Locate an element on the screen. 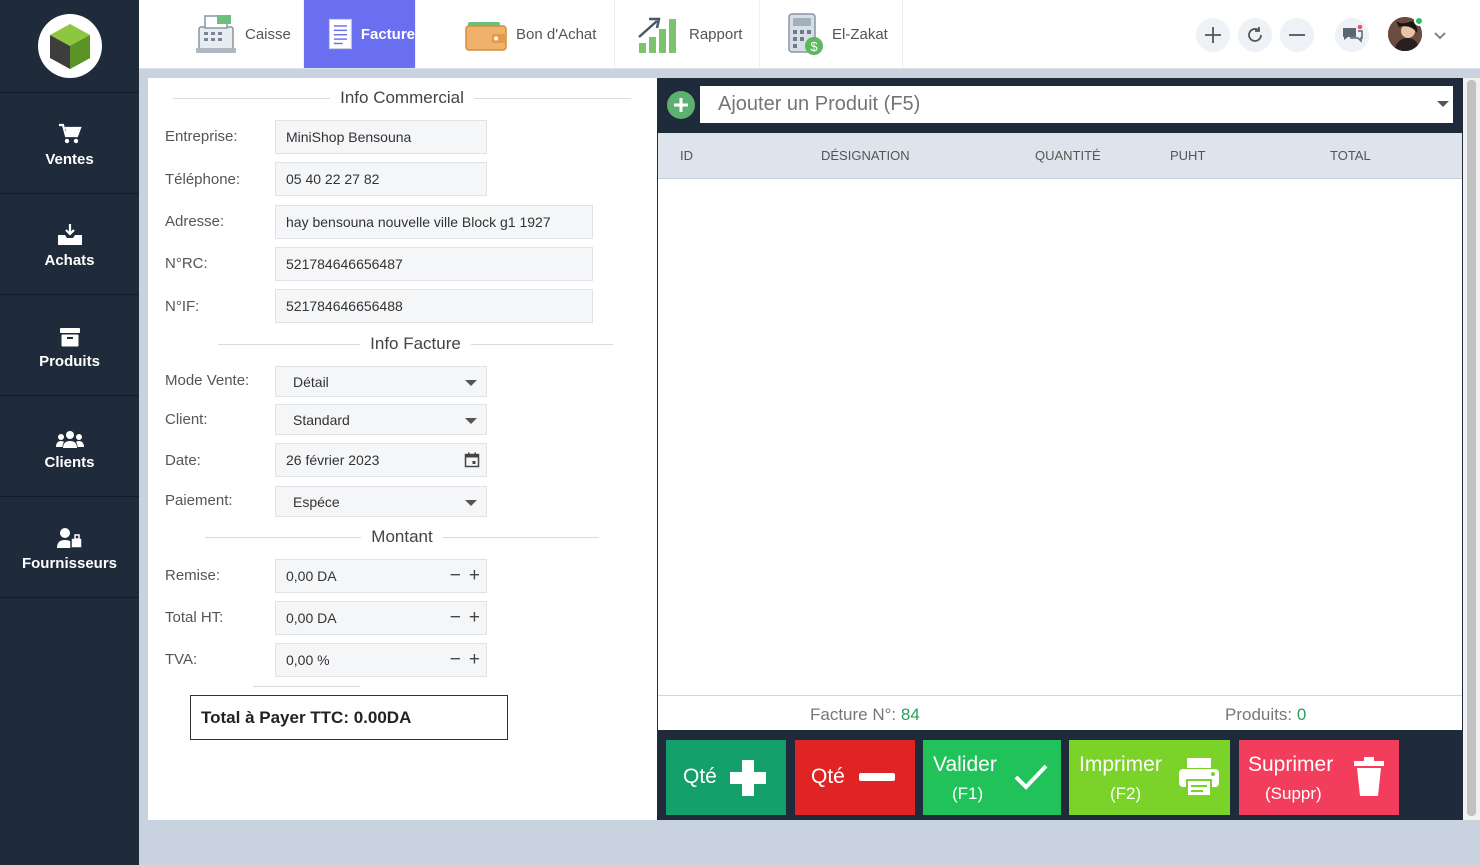  column-header-quantite: QUANTITÉ is located at coordinates (1068, 155).